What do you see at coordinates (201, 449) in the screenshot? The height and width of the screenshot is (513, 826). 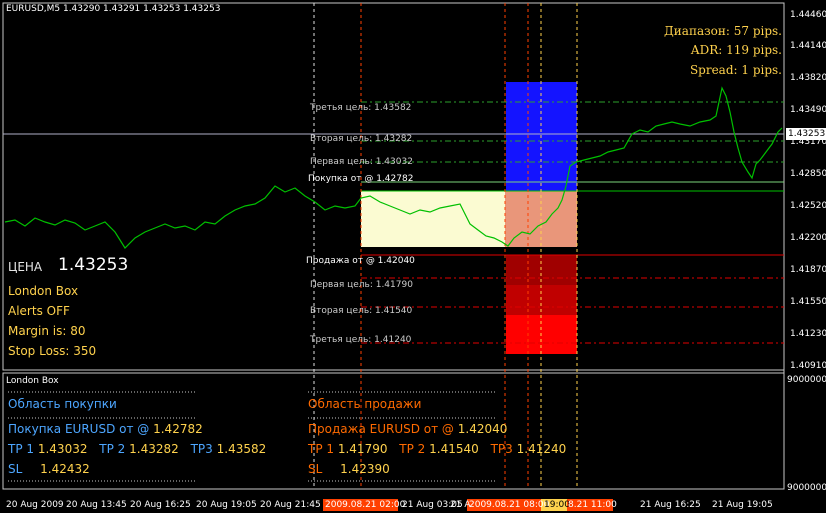 I see `buy-tp3-label: TP3` at bounding box center [201, 449].